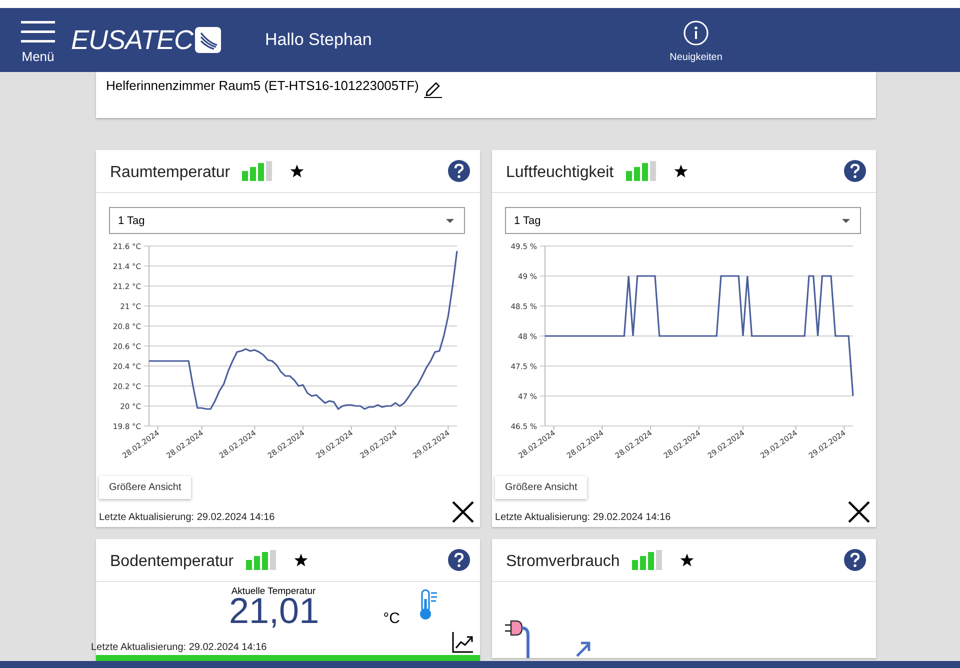  Describe the element at coordinates (463, 642) in the screenshot. I see `trend-chart-icon` at that location.